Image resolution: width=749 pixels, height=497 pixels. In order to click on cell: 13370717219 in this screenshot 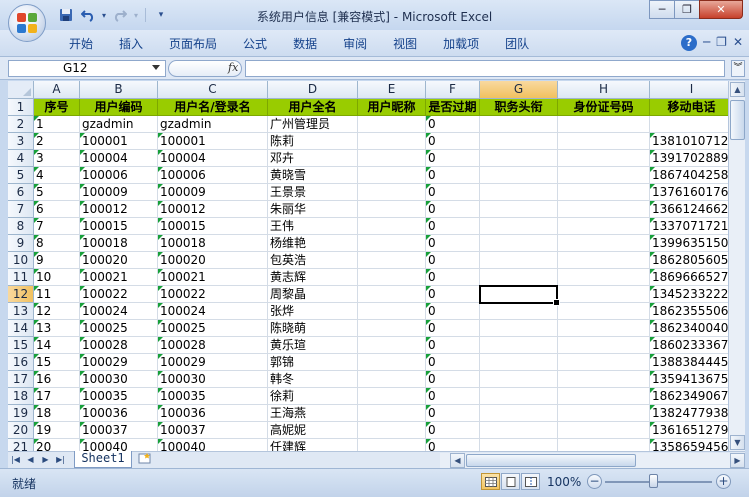, I will do `click(689, 226)`.